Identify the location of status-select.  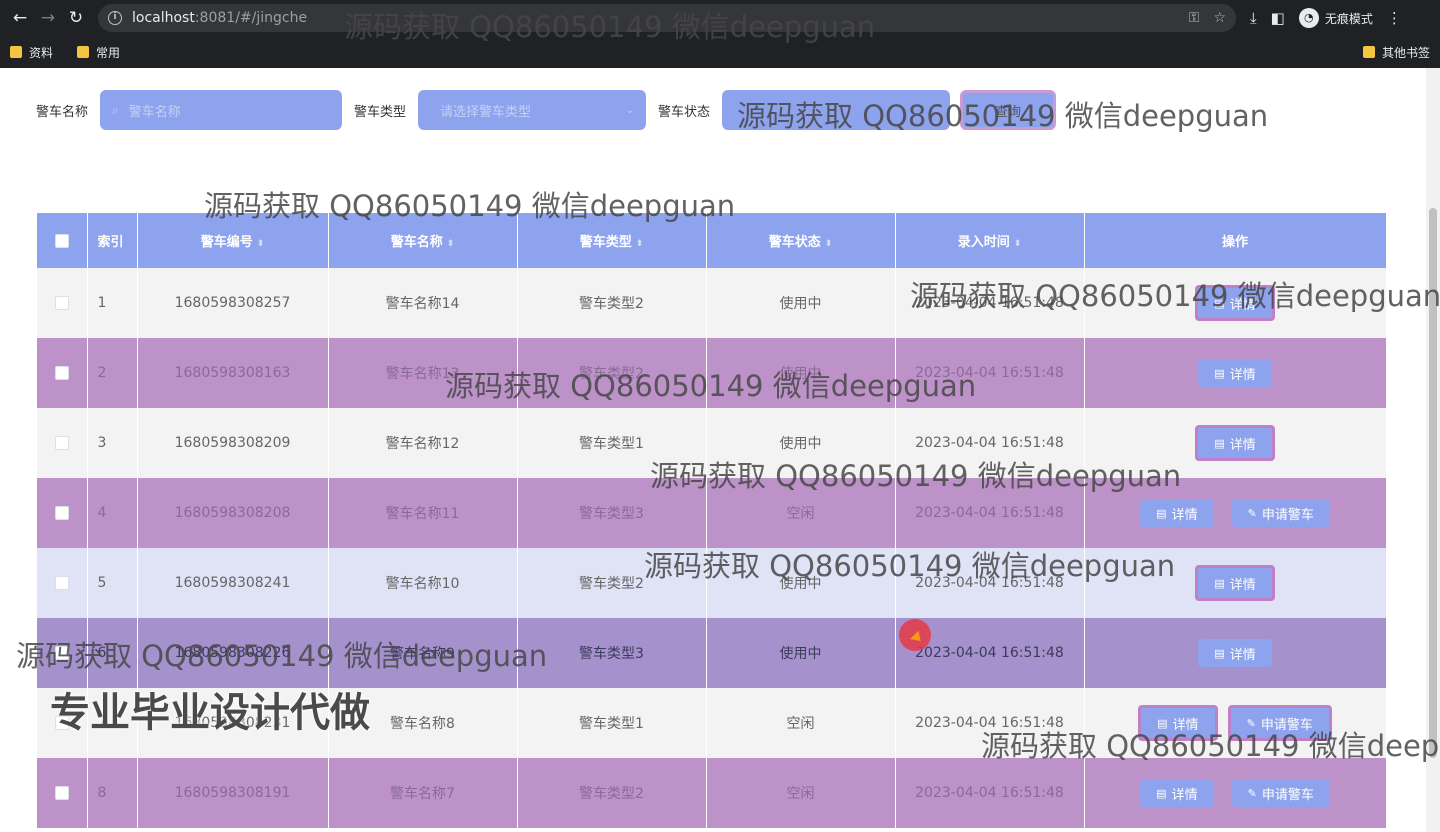
(836, 110).